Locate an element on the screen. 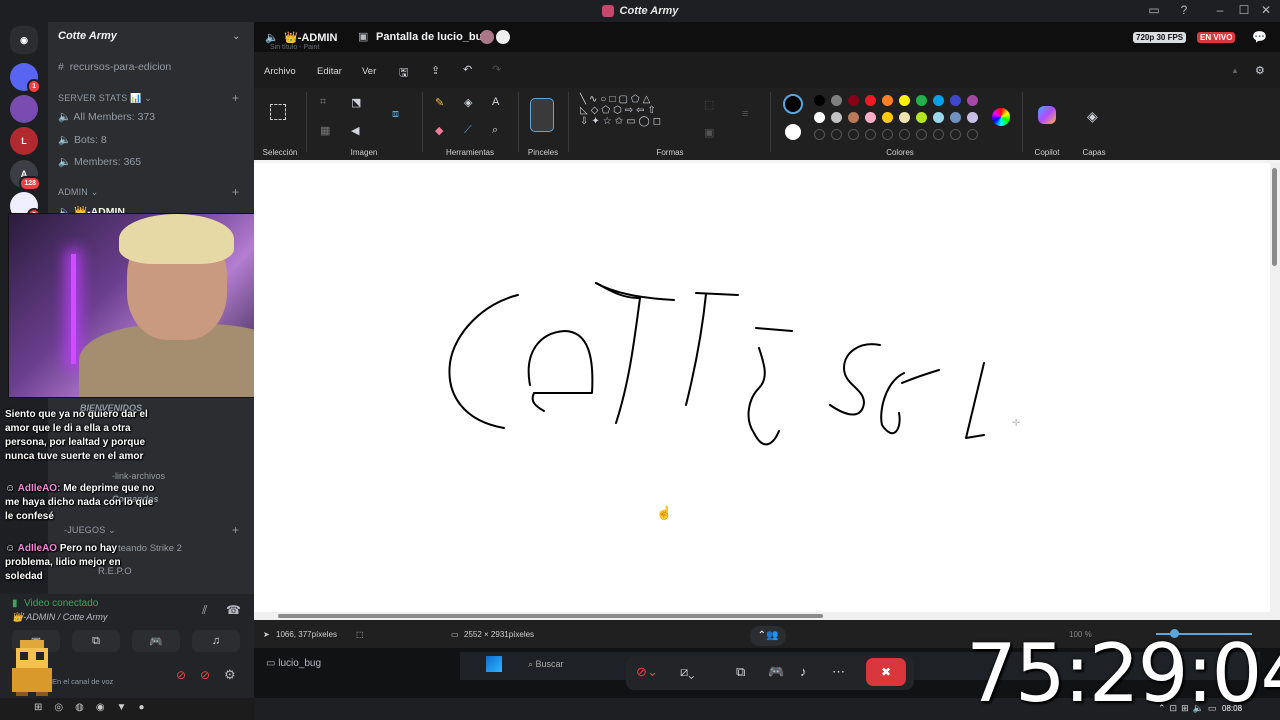 This screenshot has width=1280, height=720. color-1-swatch is located at coordinates (793, 104).